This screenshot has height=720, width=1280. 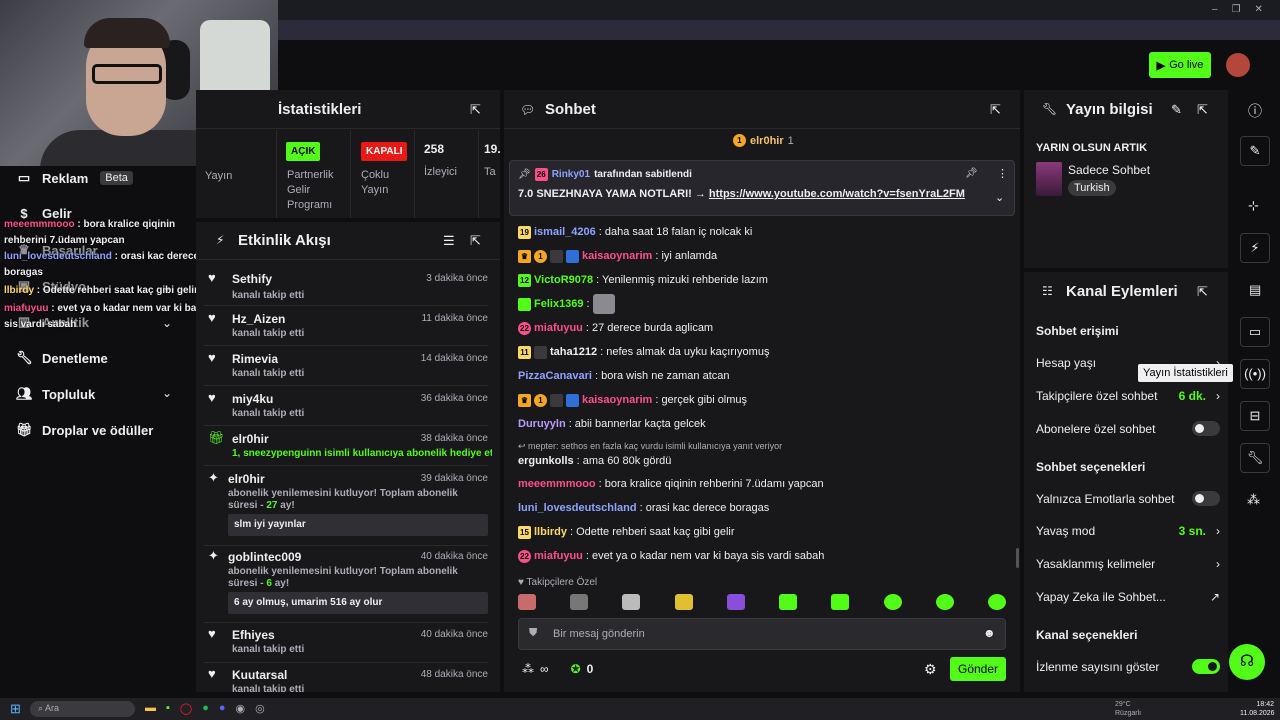 I want to click on moderation-button: ⊟, so click(x=1255, y=416).